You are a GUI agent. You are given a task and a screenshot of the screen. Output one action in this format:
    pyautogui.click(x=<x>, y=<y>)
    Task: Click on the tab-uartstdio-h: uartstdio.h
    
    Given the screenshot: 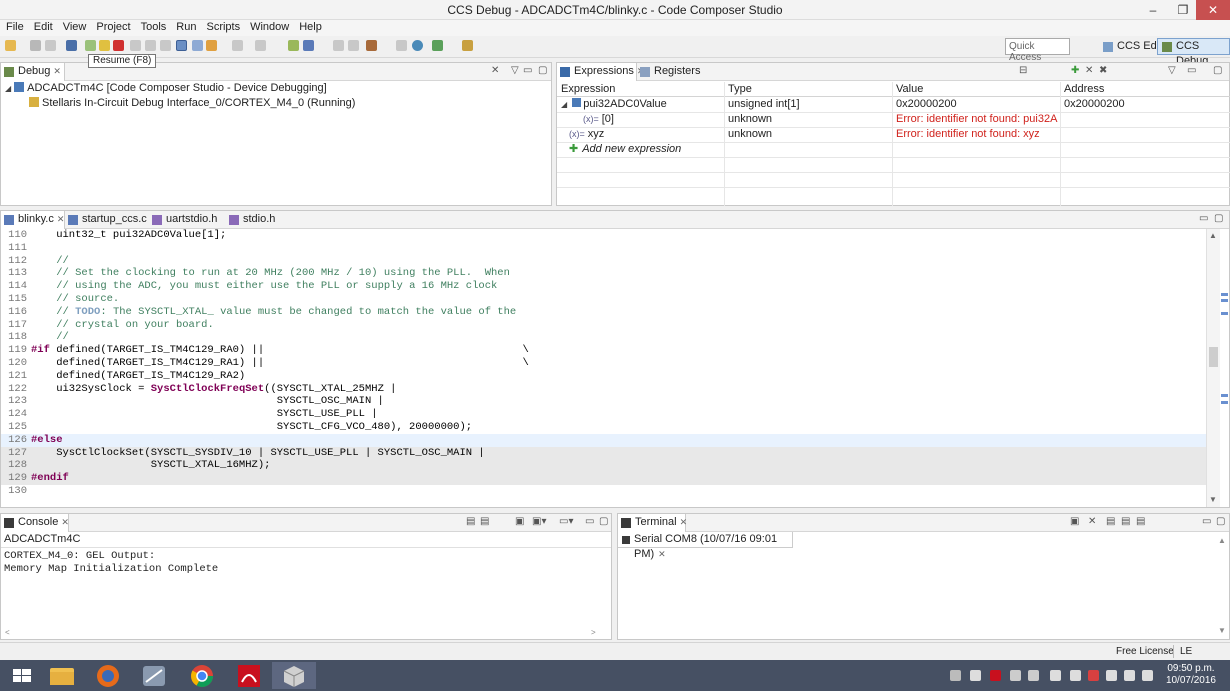 What is the action you would take?
    pyautogui.click(x=186, y=220)
    